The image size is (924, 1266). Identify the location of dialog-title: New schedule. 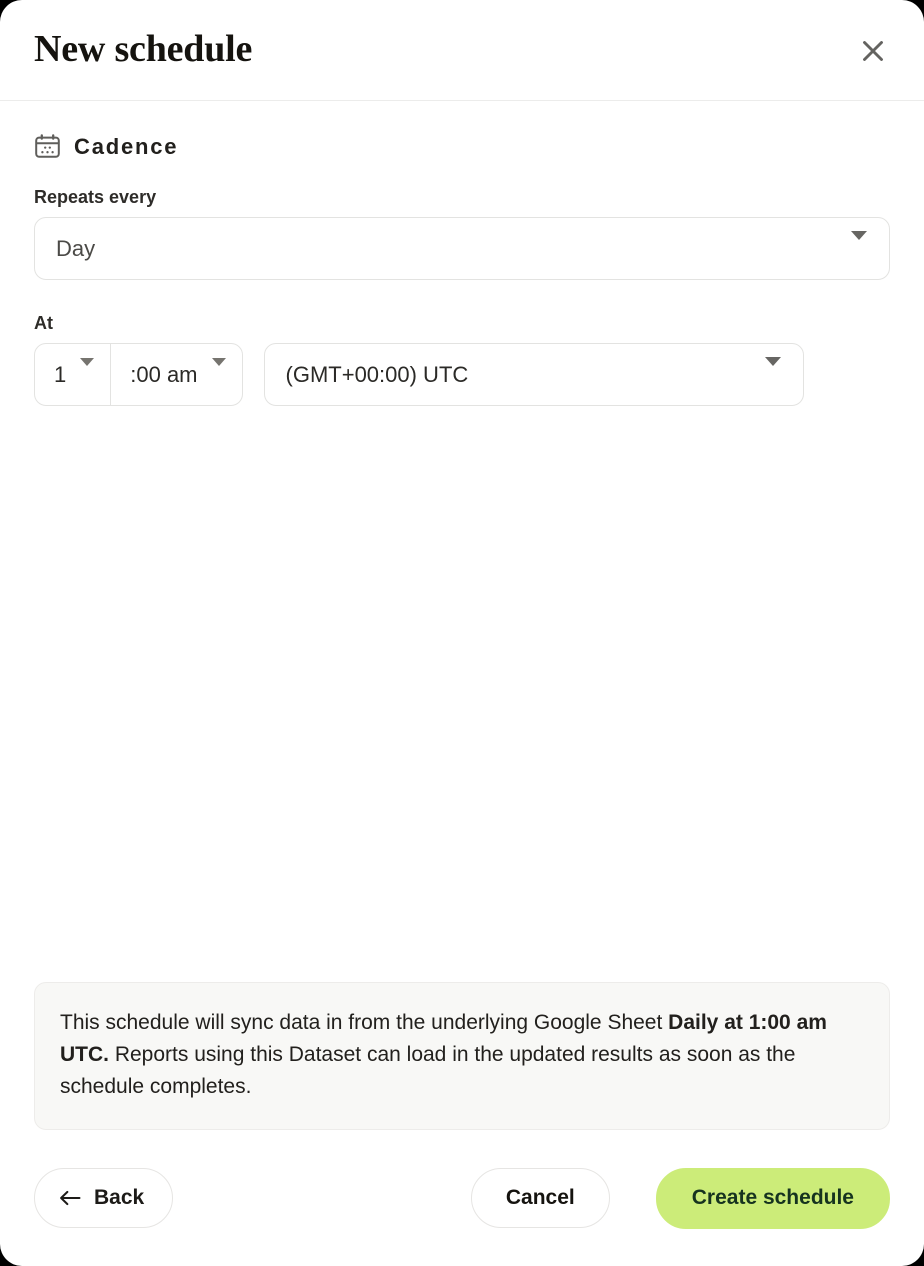
(143, 49).